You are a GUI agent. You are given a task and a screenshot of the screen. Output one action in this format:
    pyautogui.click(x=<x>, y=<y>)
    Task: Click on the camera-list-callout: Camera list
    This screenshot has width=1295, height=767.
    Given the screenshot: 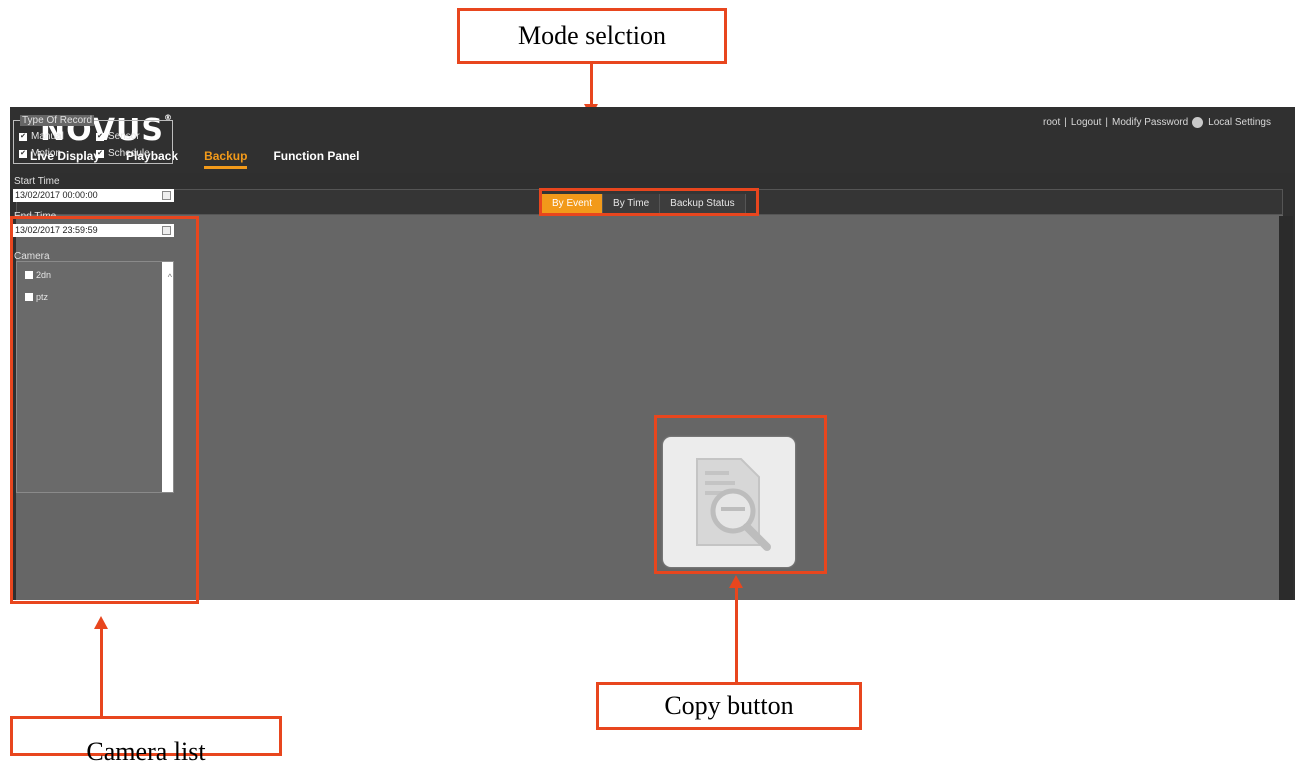 What is the action you would take?
    pyautogui.click(x=146, y=741)
    